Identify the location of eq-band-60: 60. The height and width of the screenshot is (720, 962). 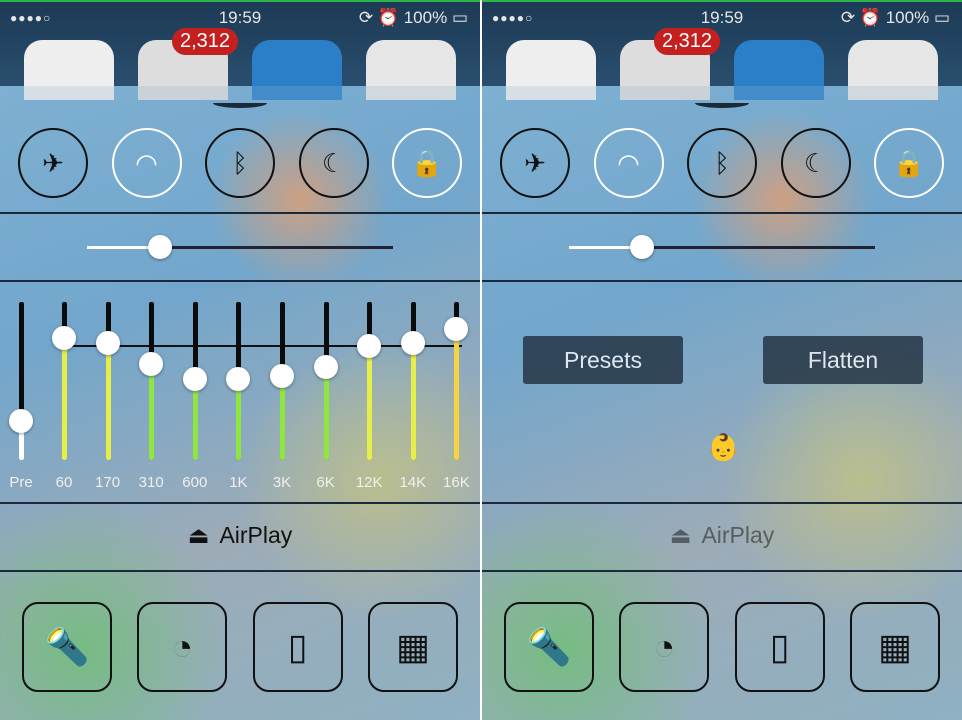
(64, 402).